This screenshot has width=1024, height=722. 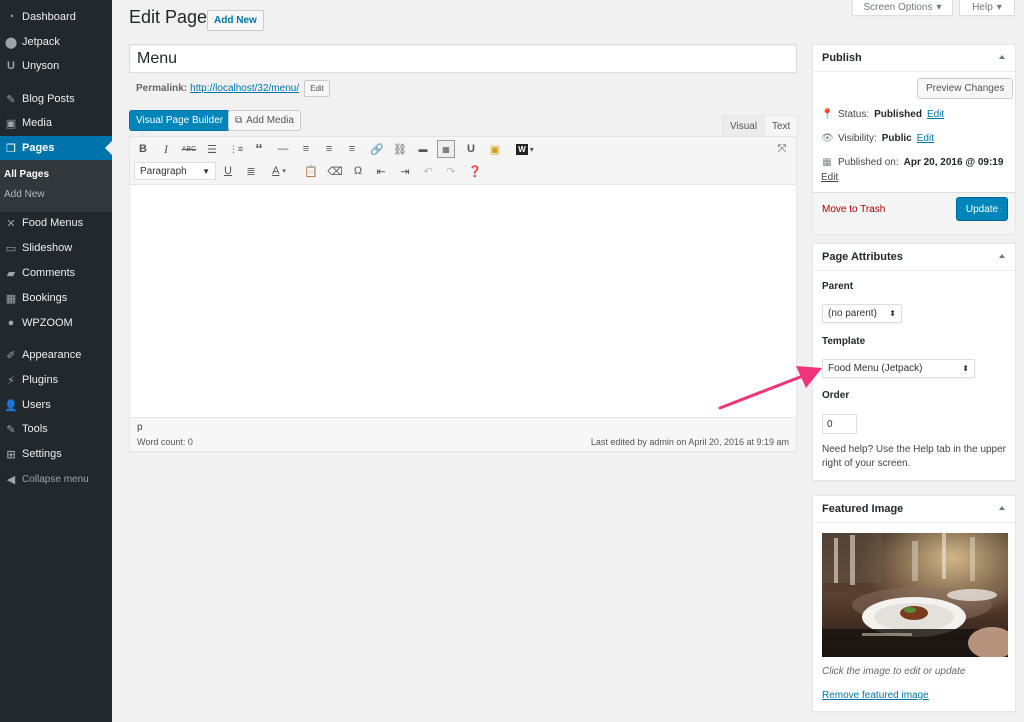 I want to click on visibility-edit-link: Edit, so click(x=925, y=138).